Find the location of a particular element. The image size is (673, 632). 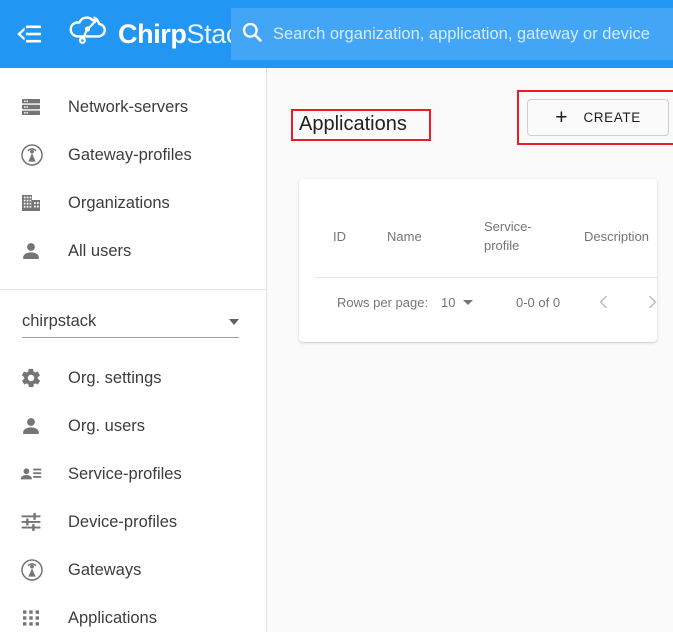

top-app-bar: ChirpStack is located at coordinates (336, 34).